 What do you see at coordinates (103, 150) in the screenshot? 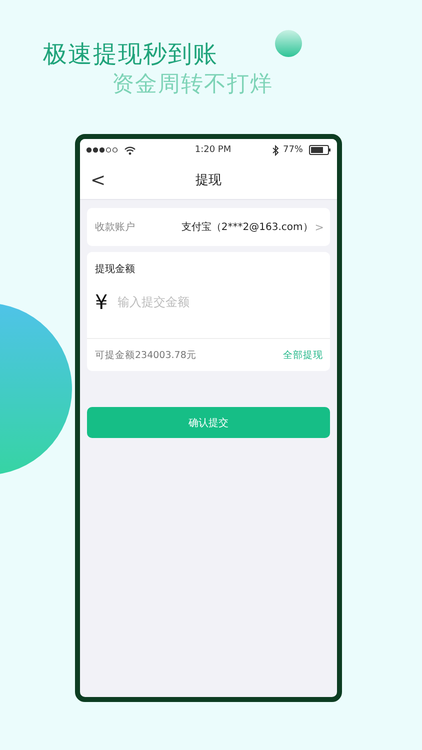
I see `signal-icon` at bounding box center [103, 150].